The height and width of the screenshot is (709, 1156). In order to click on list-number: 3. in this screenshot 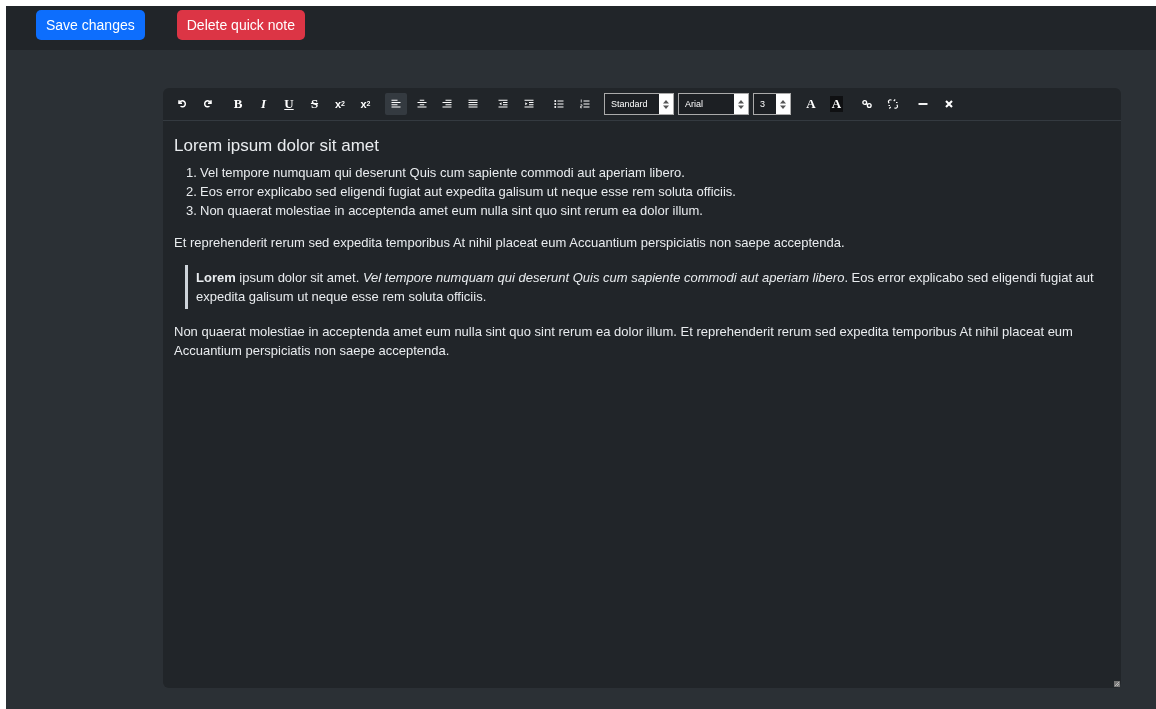, I will do `click(192, 211)`.